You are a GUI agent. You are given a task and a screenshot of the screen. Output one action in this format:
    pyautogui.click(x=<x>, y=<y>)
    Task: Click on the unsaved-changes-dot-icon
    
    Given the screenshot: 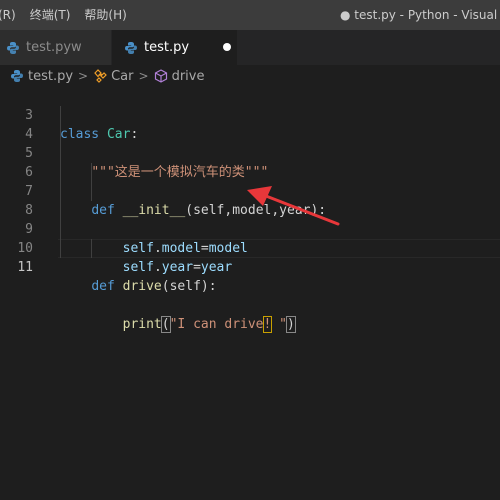 What is the action you would take?
    pyautogui.click(x=227, y=47)
    